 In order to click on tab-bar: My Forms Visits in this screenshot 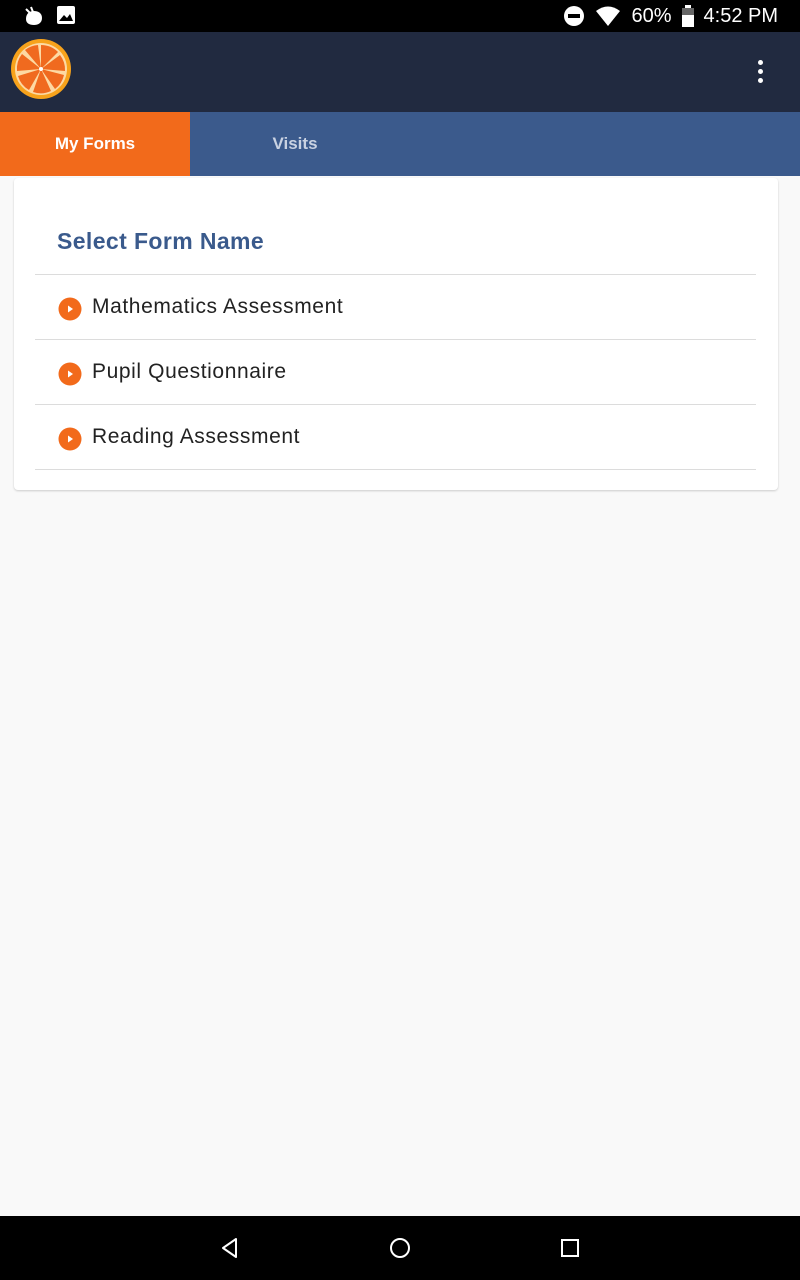, I will do `click(400, 144)`.